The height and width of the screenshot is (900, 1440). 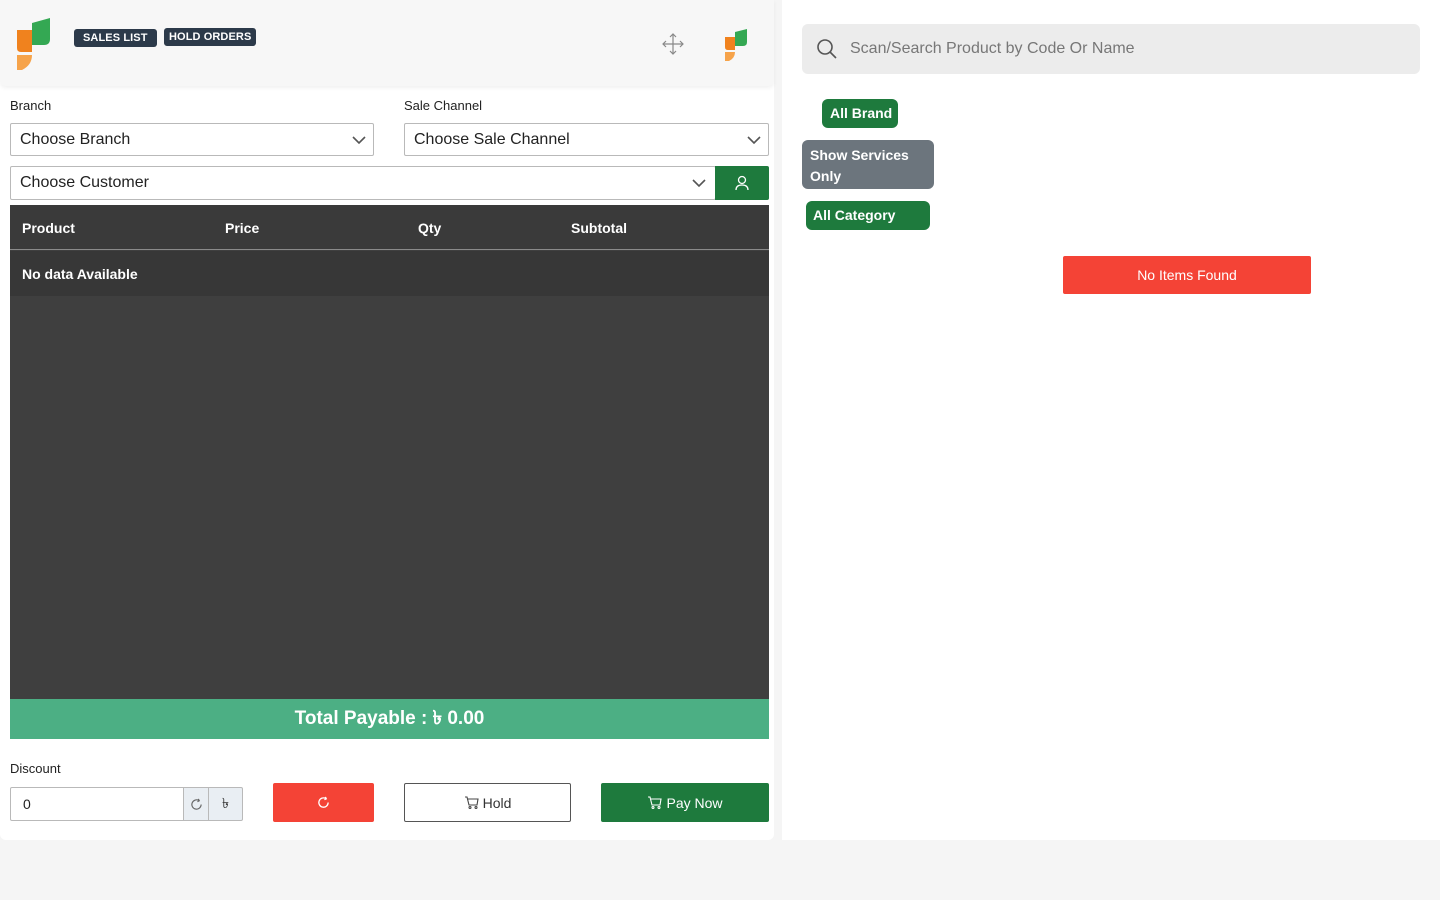 I want to click on discount-input: 0, so click(x=97, y=804).